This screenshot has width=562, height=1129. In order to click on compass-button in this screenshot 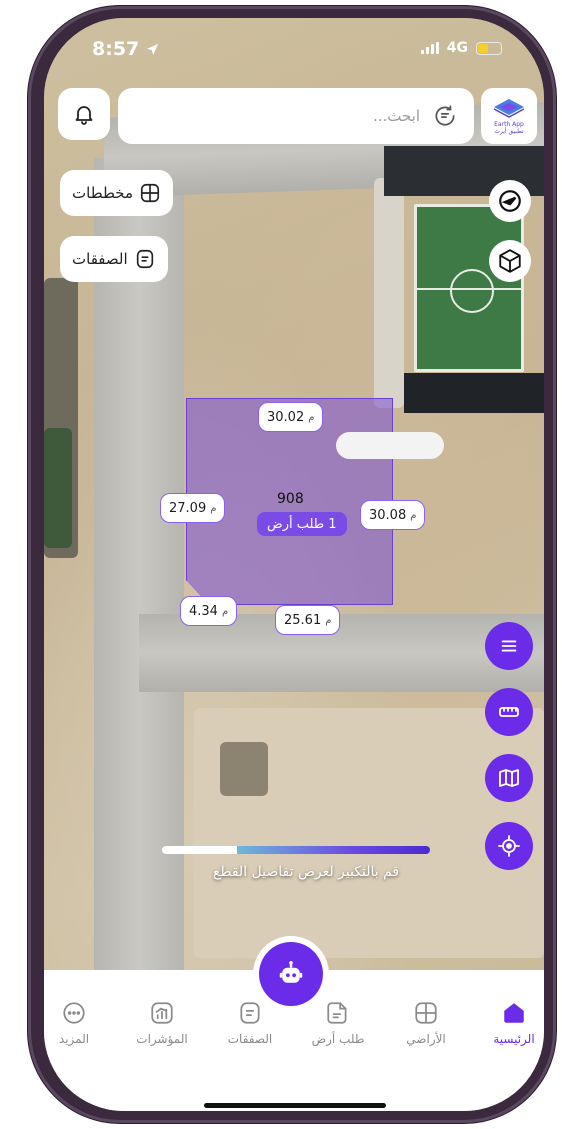, I will do `click(510, 201)`.